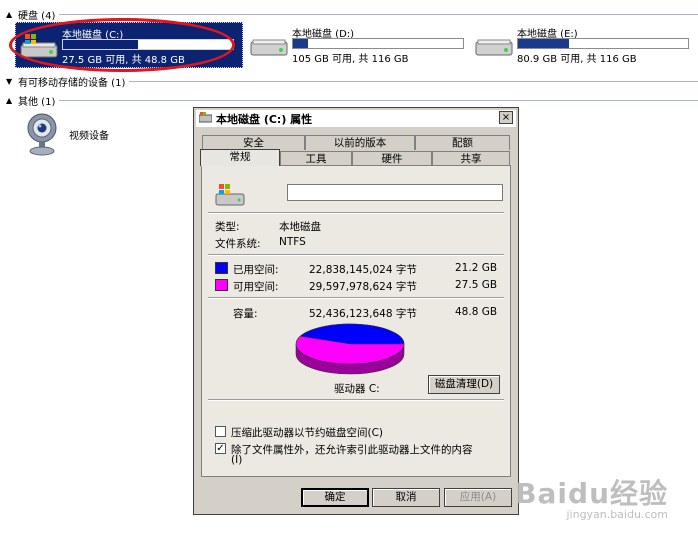 This screenshot has height=535, width=698. I want to click on used-space-size: 21.2 GB, so click(476, 268).